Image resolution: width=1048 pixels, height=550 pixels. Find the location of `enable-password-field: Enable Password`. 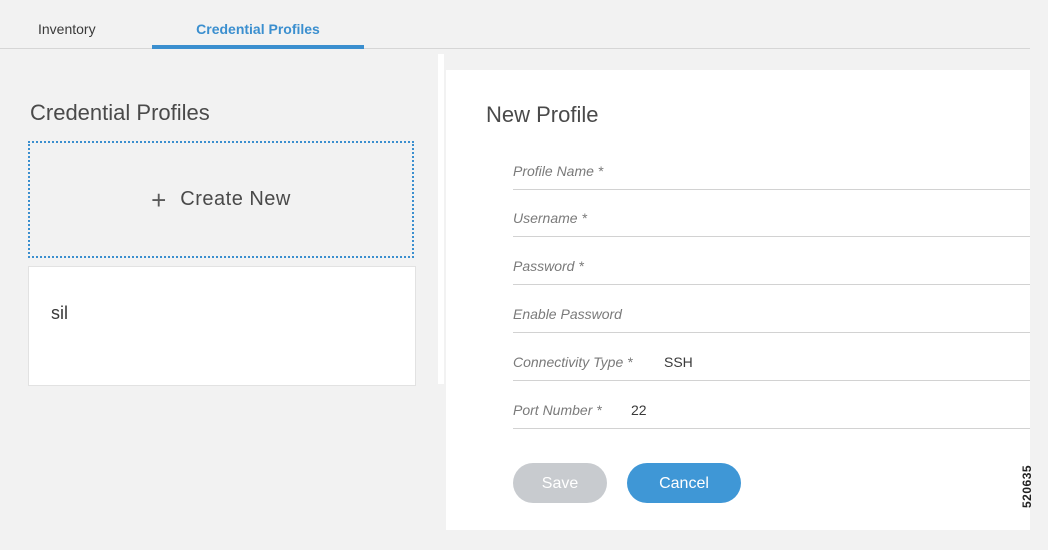

enable-password-field: Enable Password is located at coordinates (771, 309).